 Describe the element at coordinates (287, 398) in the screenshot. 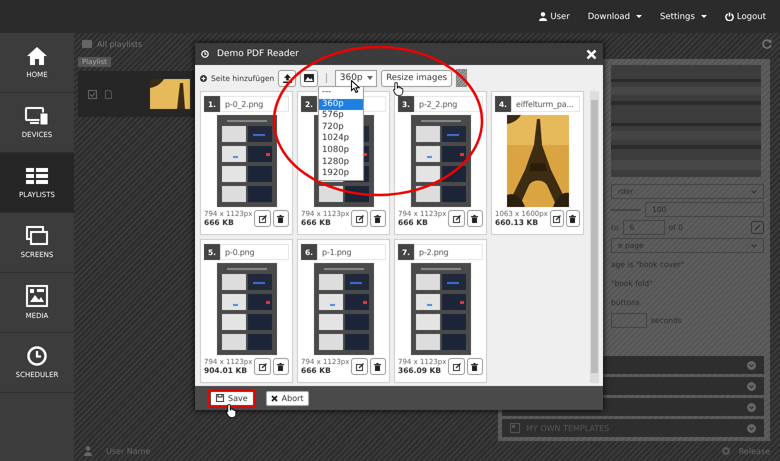

I see `abort-button: Abort` at that location.